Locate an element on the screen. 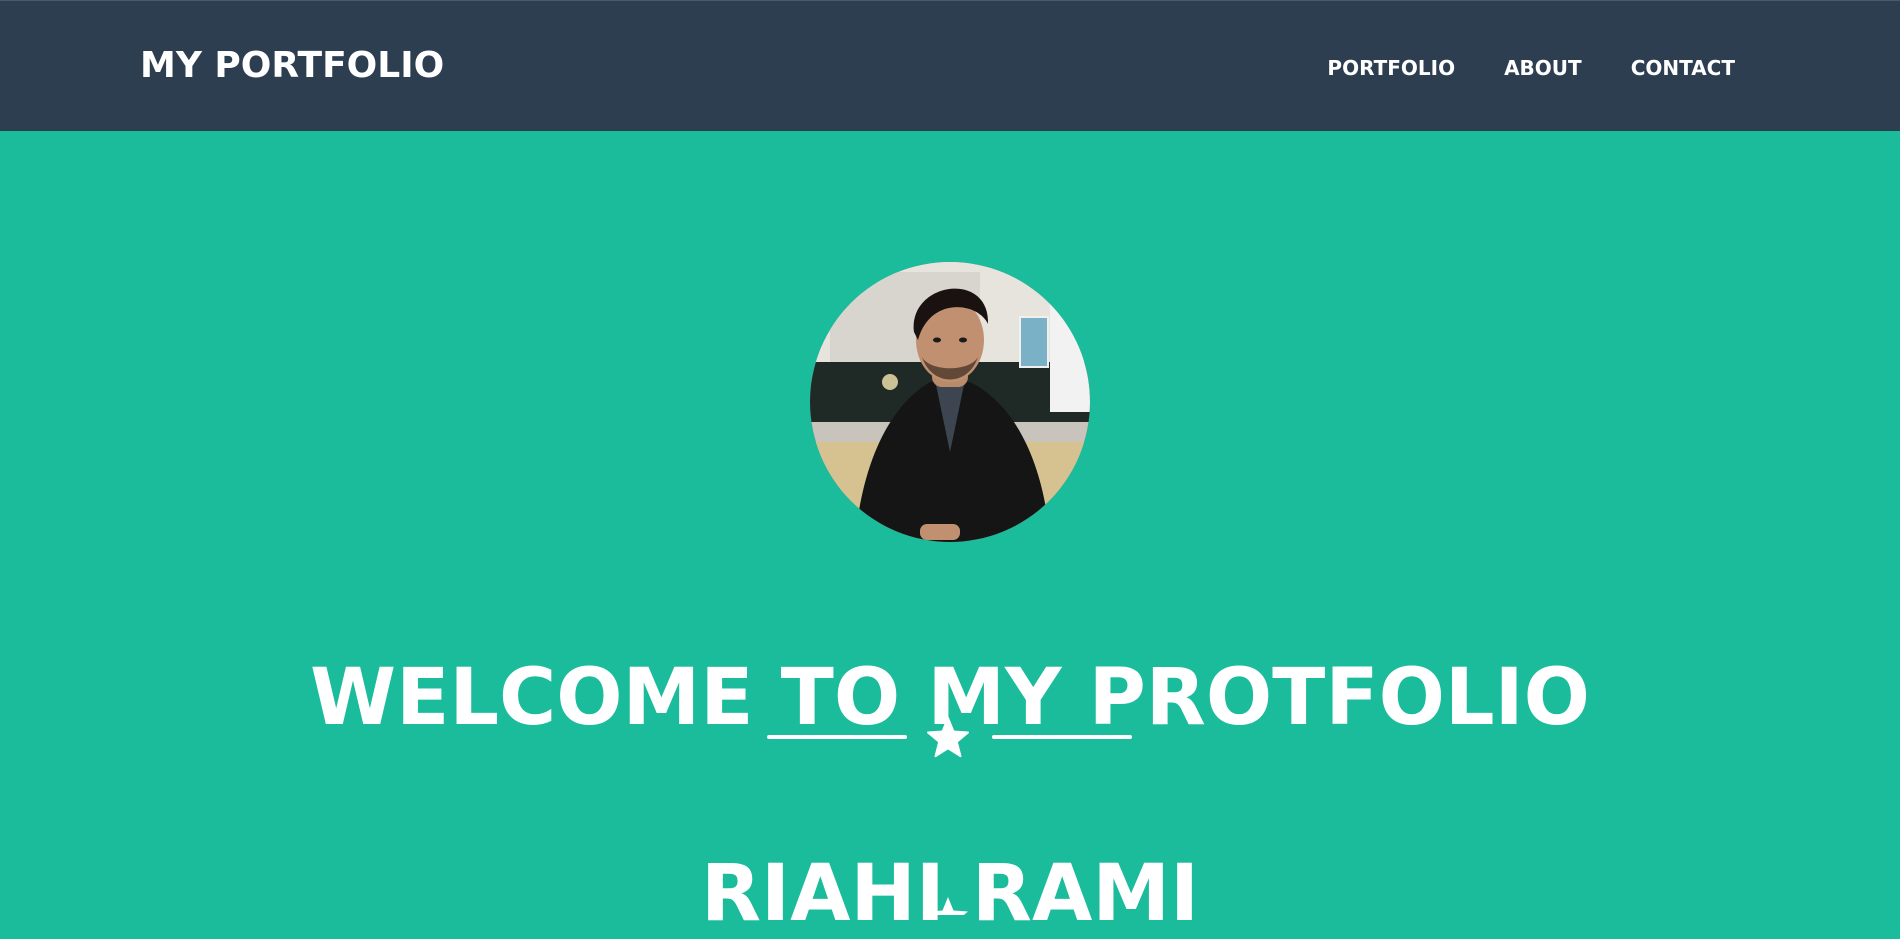 The width and height of the screenshot is (1900, 939). divider-line-left is located at coordinates (837, 737).